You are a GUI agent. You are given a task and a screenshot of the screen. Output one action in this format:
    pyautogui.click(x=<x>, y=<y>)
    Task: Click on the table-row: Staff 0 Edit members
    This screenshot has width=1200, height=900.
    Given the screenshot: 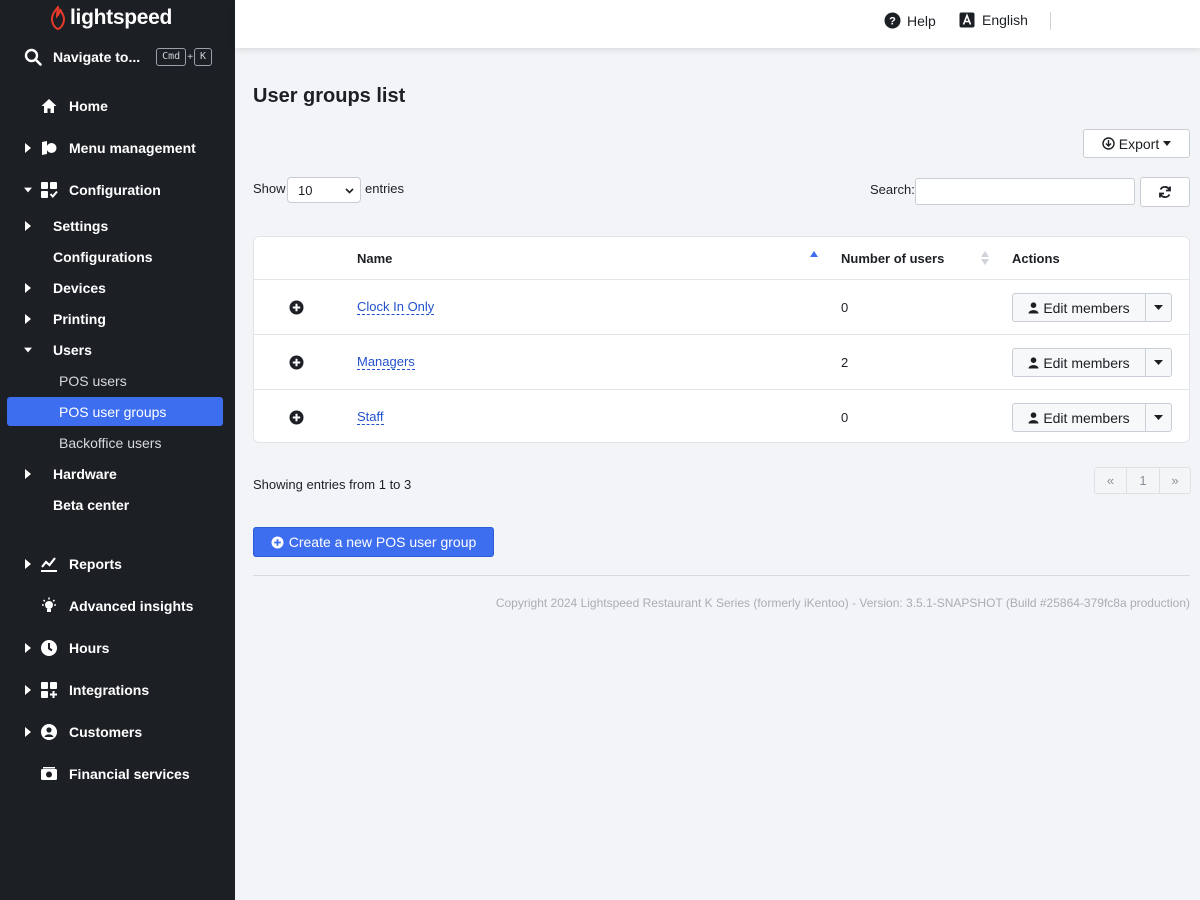 What is the action you would take?
    pyautogui.click(x=721, y=416)
    